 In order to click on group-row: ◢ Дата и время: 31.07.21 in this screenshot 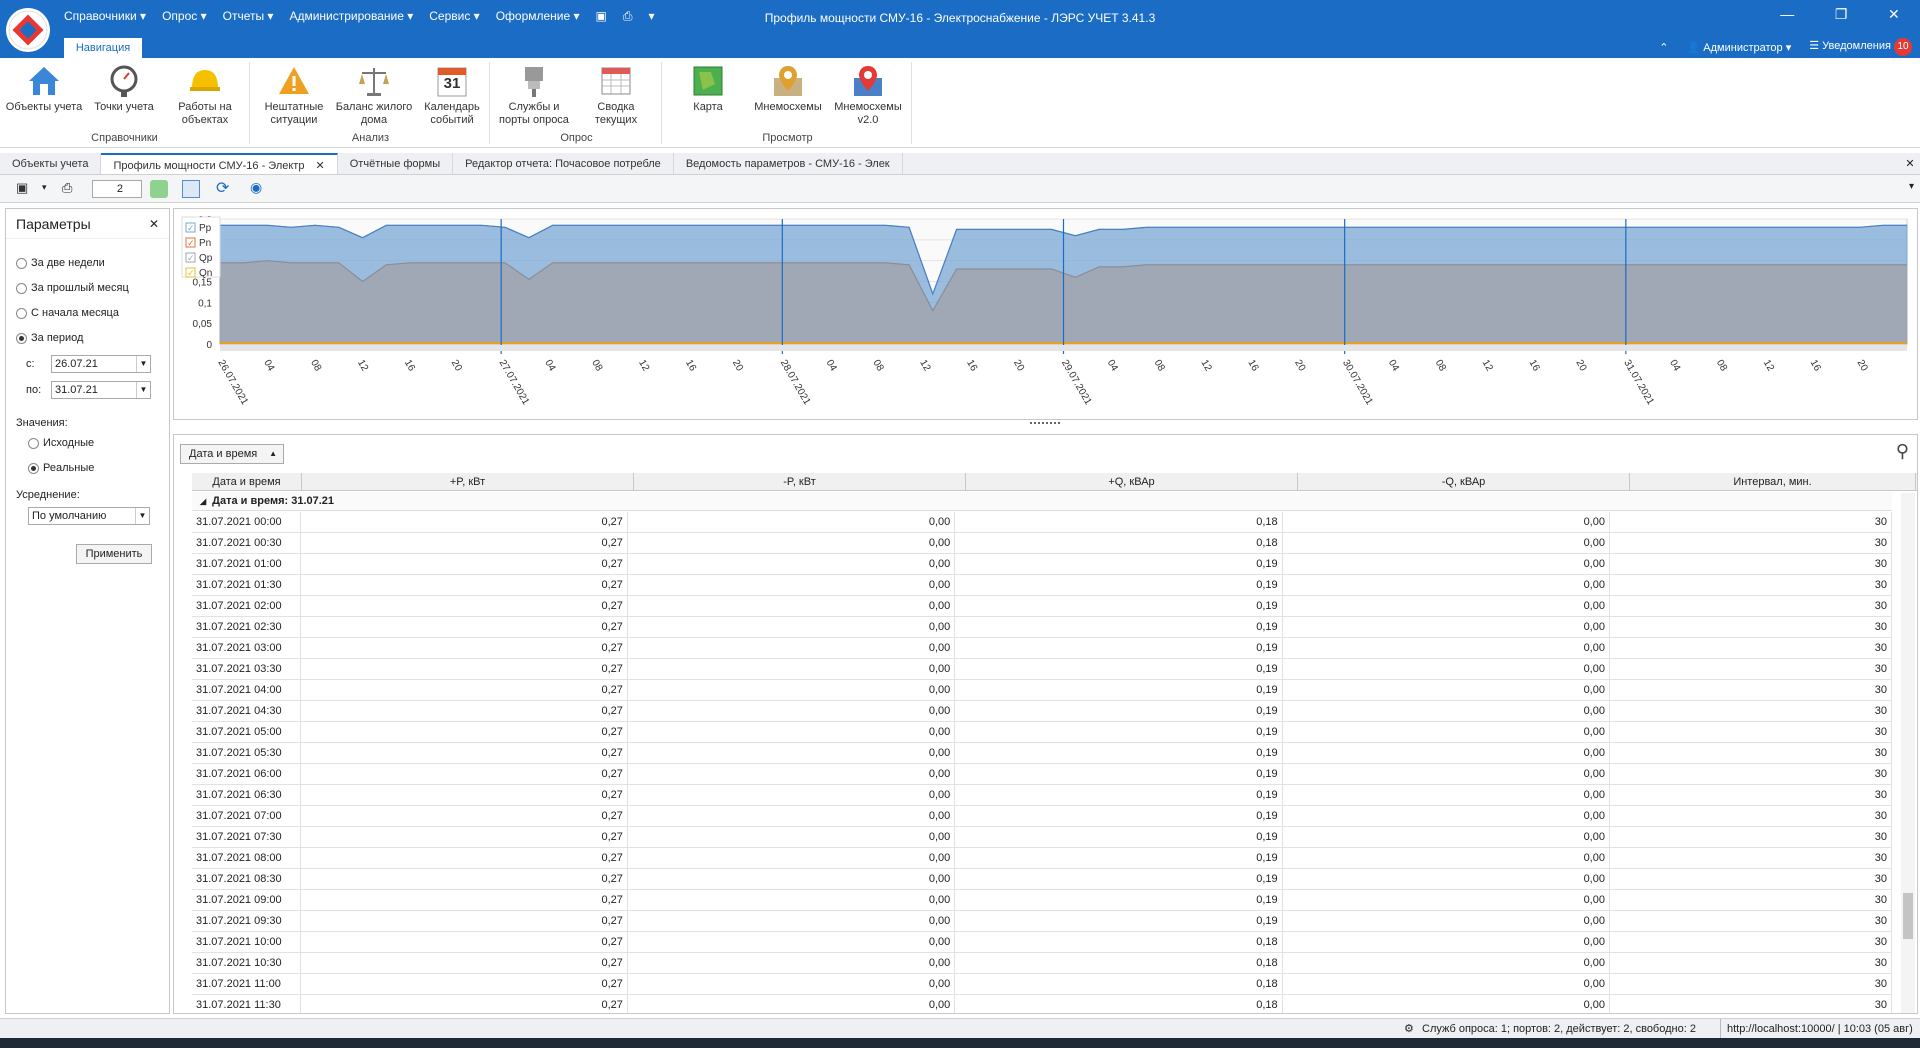, I will do `click(1042, 501)`.